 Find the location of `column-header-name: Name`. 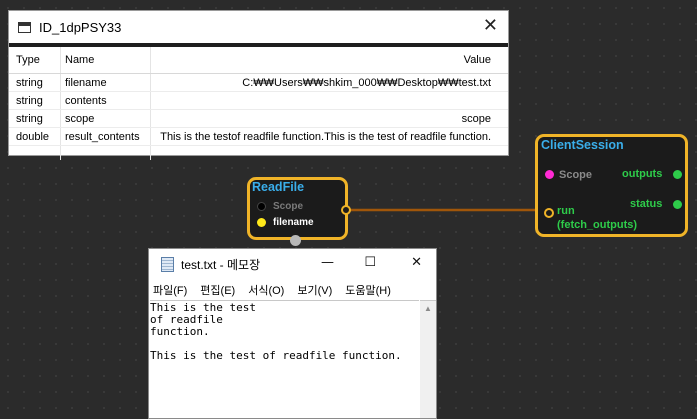

column-header-name: Name is located at coordinates (106, 60).